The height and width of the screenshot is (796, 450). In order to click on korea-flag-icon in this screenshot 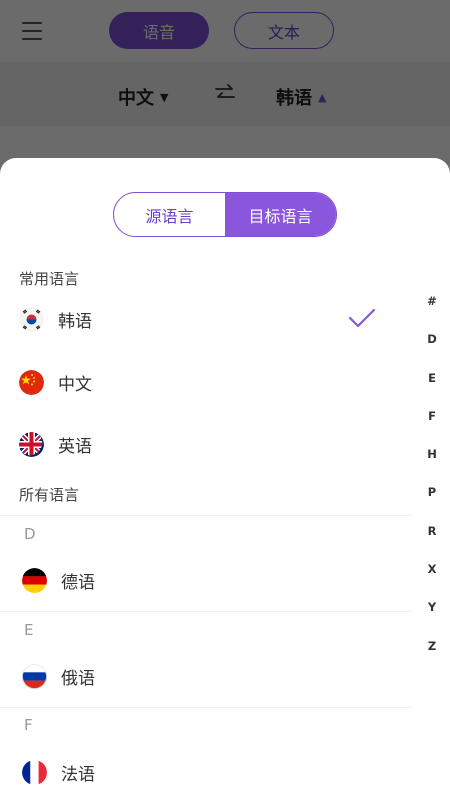, I will do `click(31, 319)`.